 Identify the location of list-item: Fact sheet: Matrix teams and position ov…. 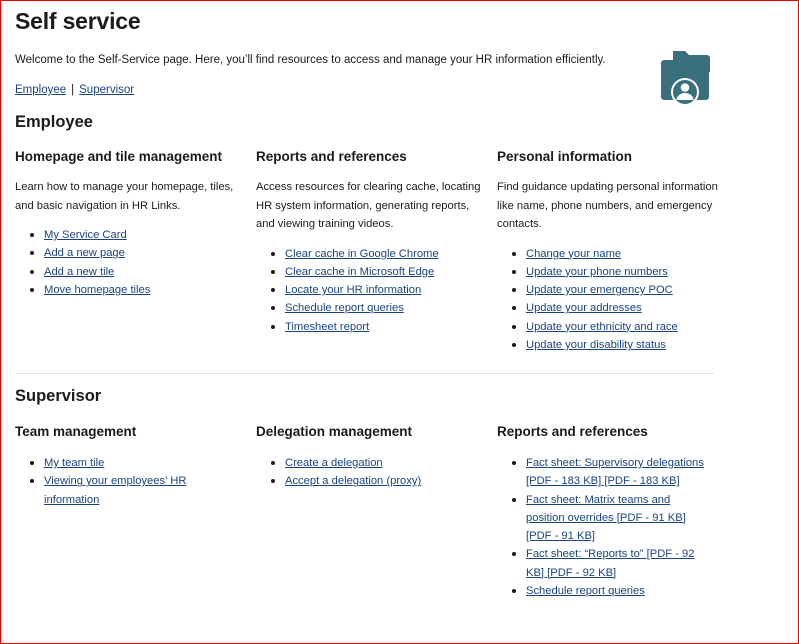
(610, 518).